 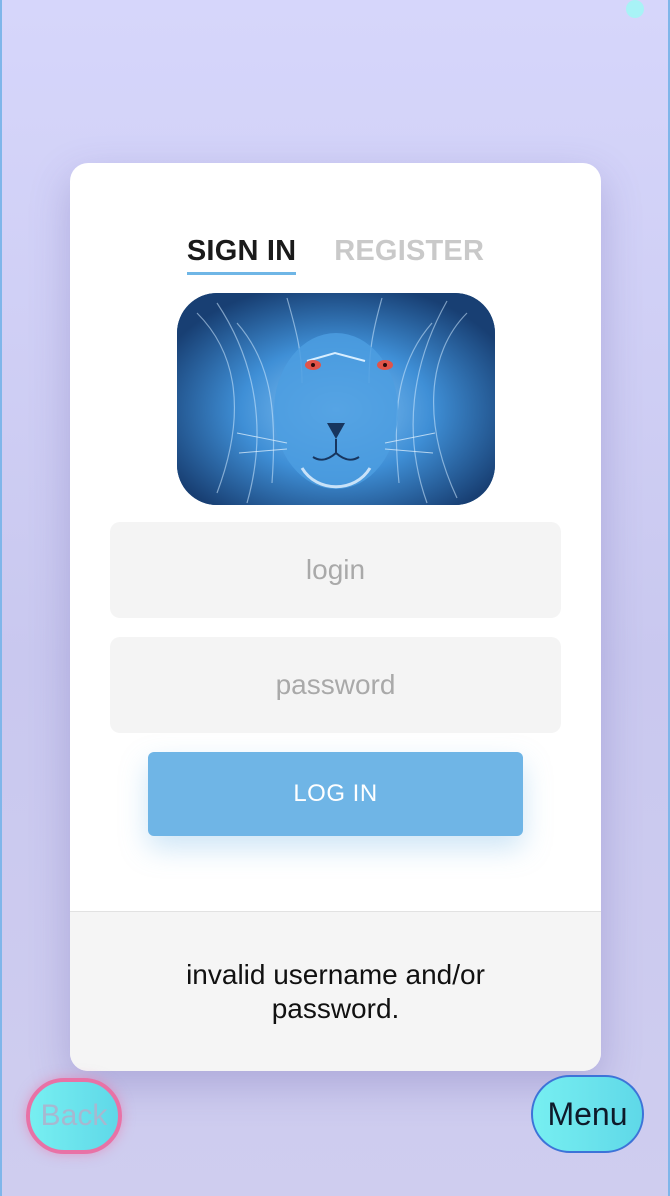 I want to click on login-input, so click(x=335, y=570).